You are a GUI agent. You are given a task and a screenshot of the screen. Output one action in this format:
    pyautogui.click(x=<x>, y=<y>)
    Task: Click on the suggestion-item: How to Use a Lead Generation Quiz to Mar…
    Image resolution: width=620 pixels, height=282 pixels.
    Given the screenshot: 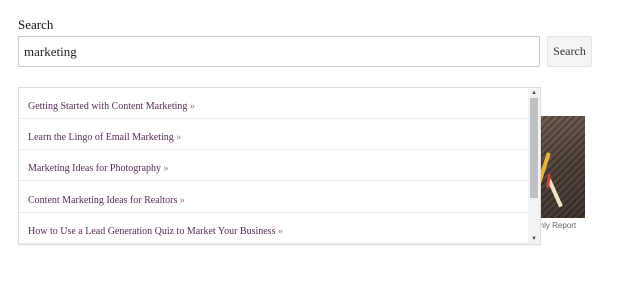 What is the action you would take?
    pyautogui.click(x=273, y=228)
    